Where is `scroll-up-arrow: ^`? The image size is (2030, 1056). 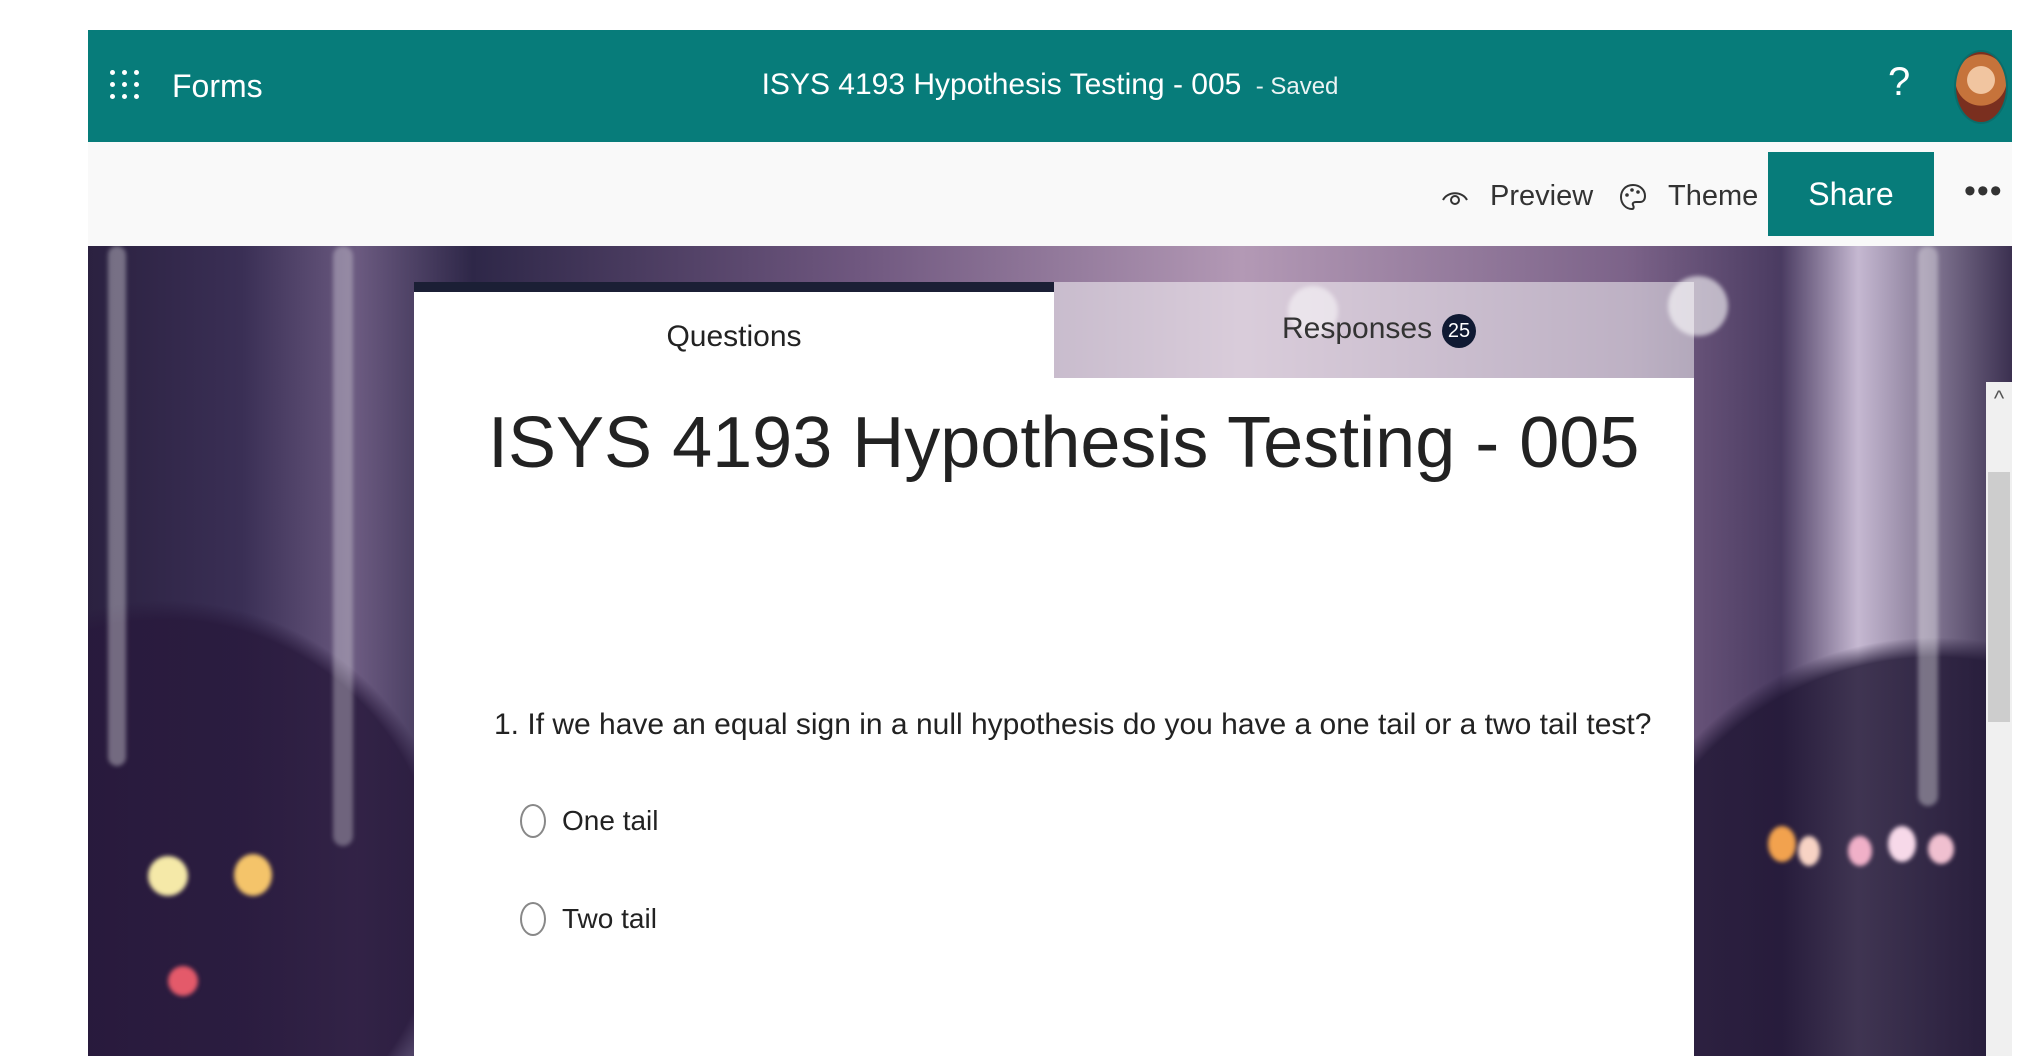 scroll-up-arrow: ^ is located at coordinates (1999, 399).